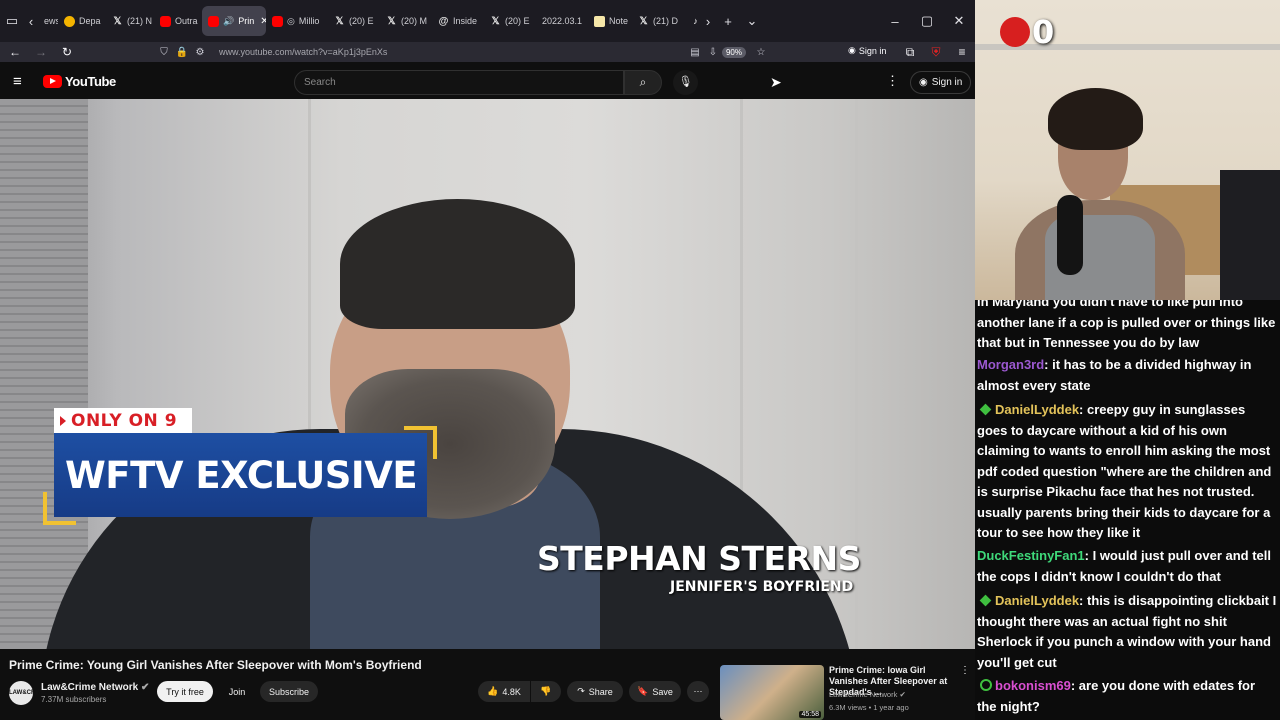  I want to click on close-window-icon: ✕, so click(959, 21).